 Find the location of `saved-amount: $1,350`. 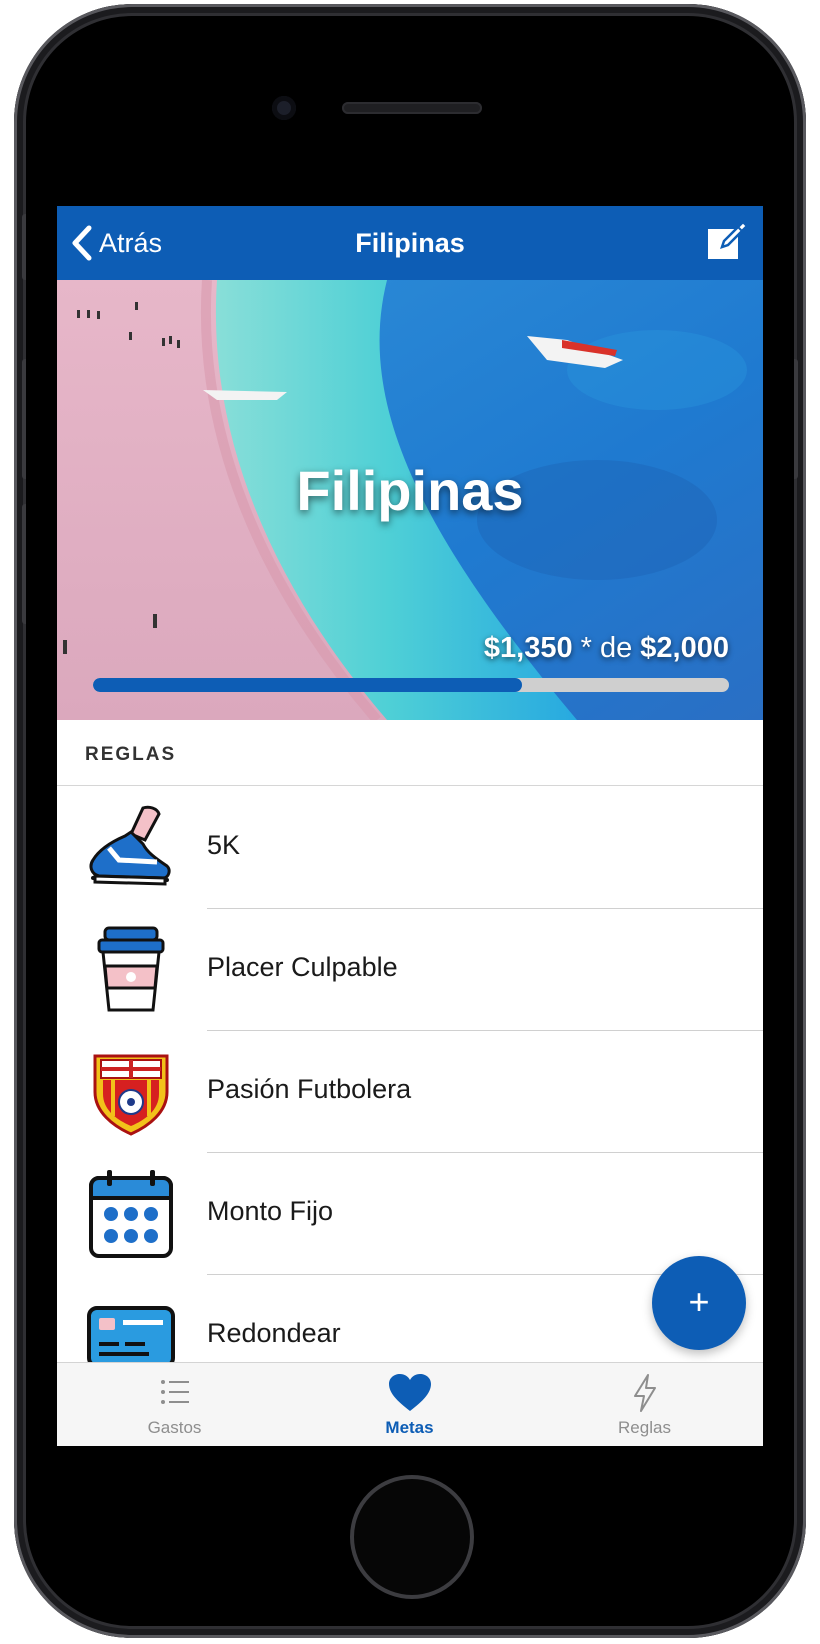

saved-amount: $1,350 is located at coordinates (528, 648).